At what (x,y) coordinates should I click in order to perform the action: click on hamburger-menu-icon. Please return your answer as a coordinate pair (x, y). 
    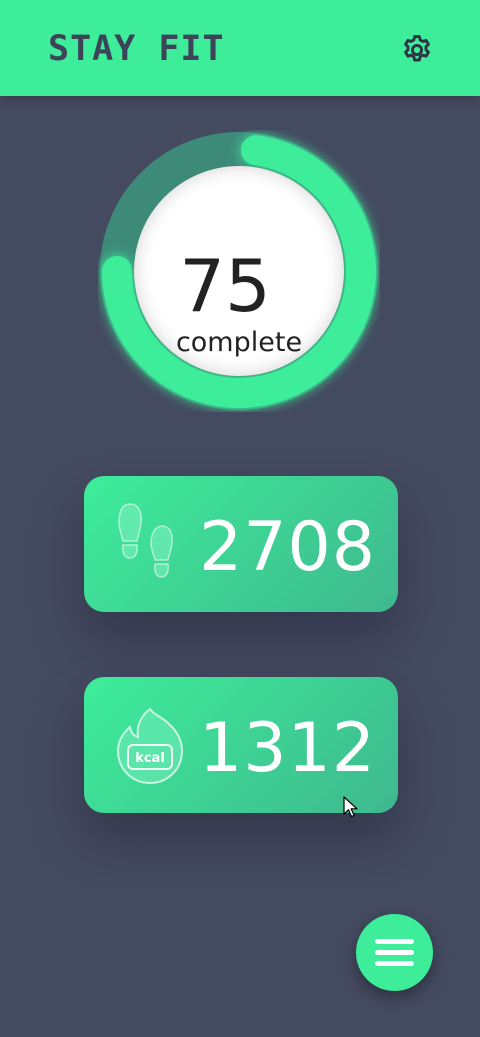
    Looking at the image, I should click on (394, 955).